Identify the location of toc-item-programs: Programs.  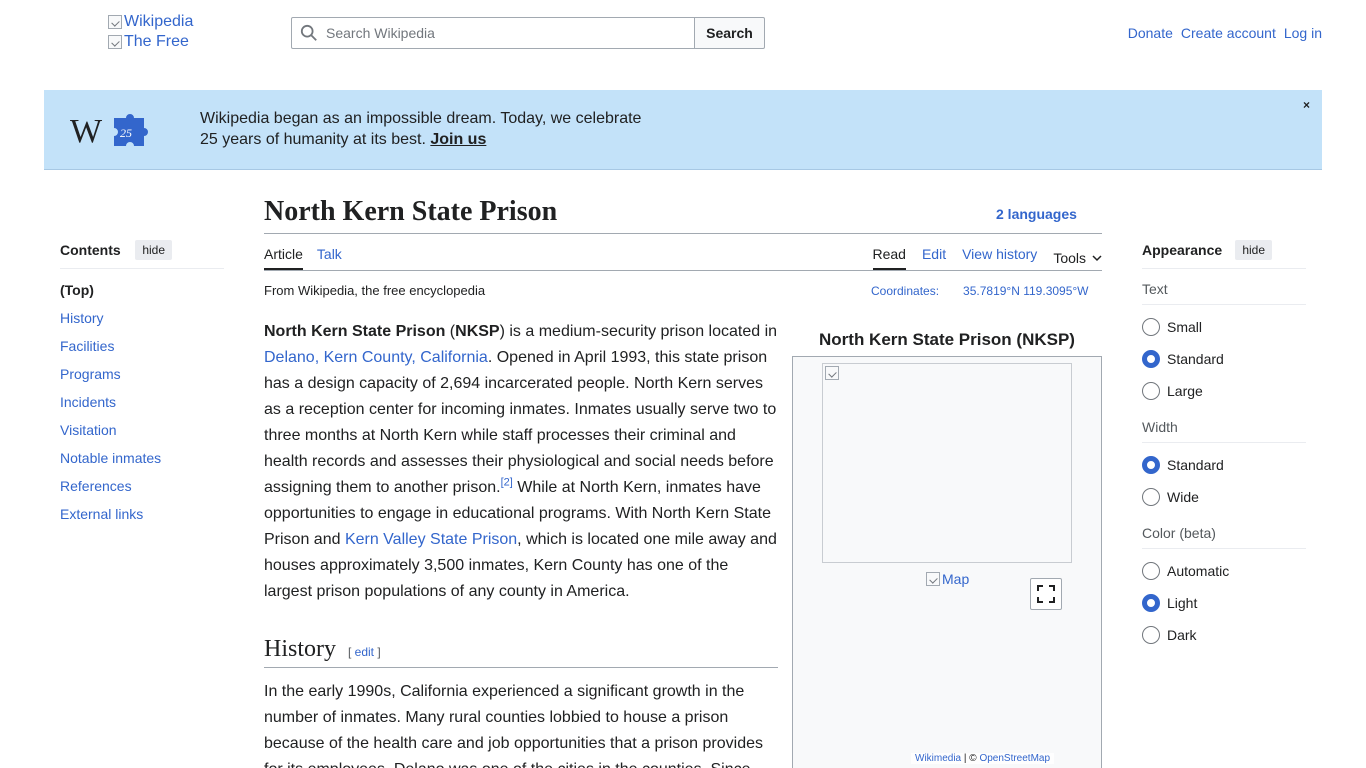
(142, 379).